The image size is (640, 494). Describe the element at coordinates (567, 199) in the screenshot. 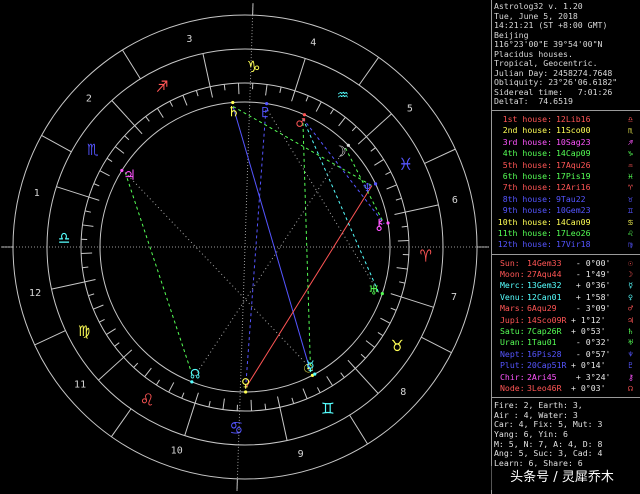

I see `house-row: 8th house: 9Tau22 ♉` at that location.